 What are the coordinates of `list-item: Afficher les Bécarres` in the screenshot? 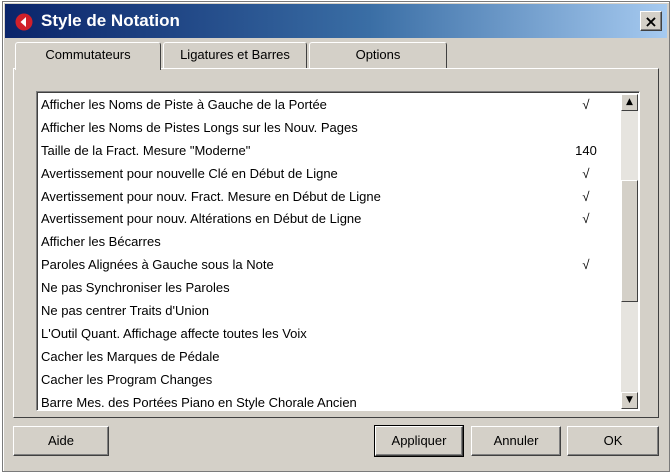 It's located at (327, 242).